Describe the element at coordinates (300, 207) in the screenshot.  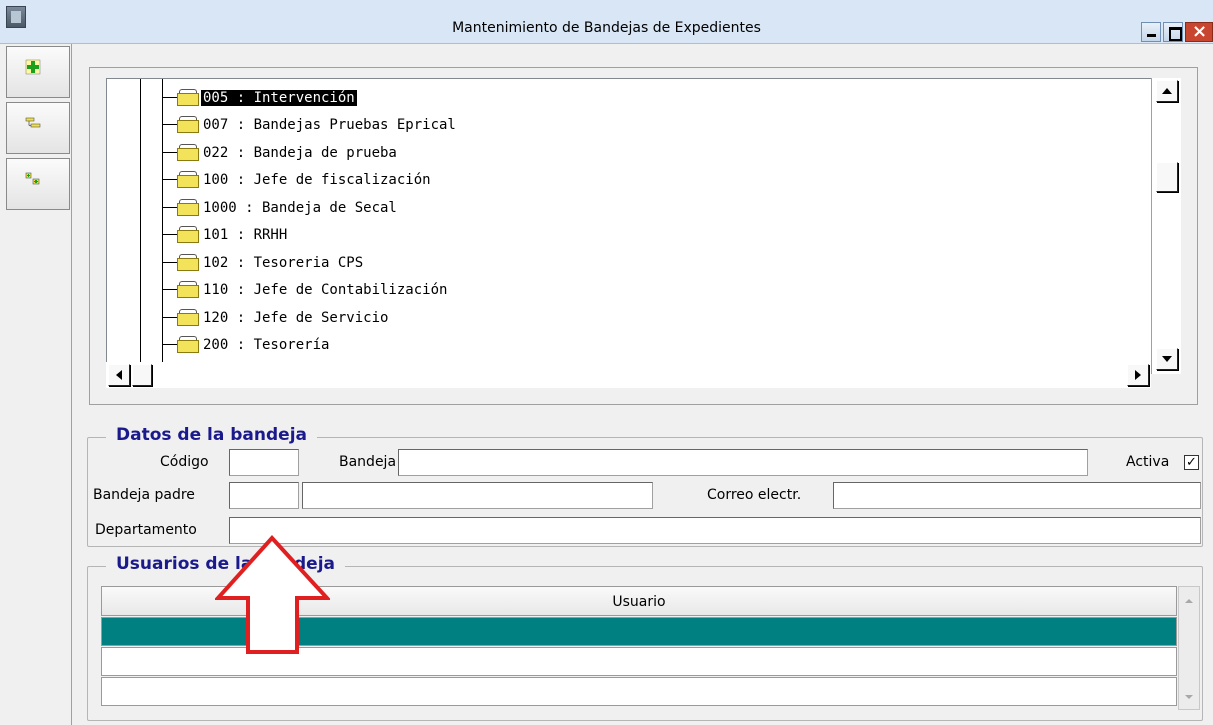
I see `tree-item-label: 1000 : Bandeja de Secal` at that location.